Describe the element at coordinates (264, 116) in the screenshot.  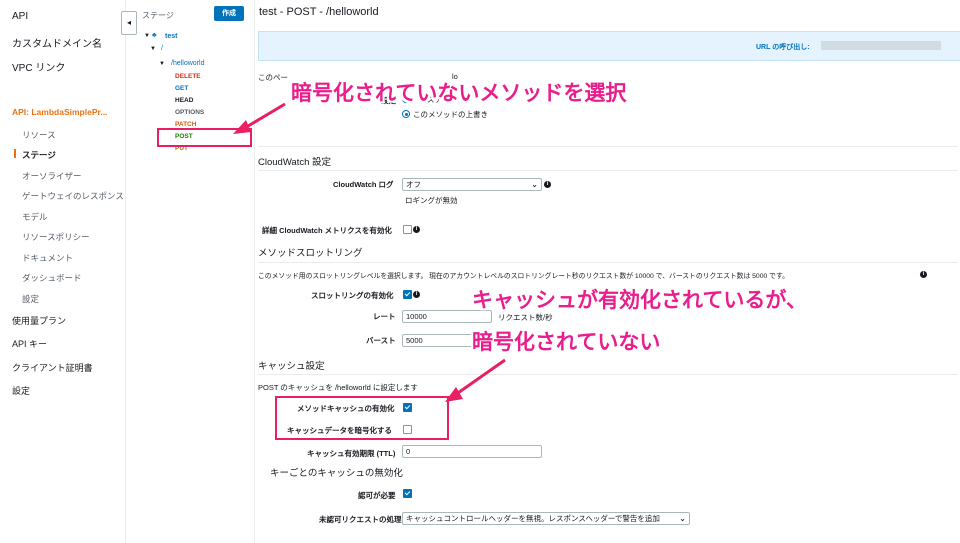
I see `arrow-to-post` at that location.